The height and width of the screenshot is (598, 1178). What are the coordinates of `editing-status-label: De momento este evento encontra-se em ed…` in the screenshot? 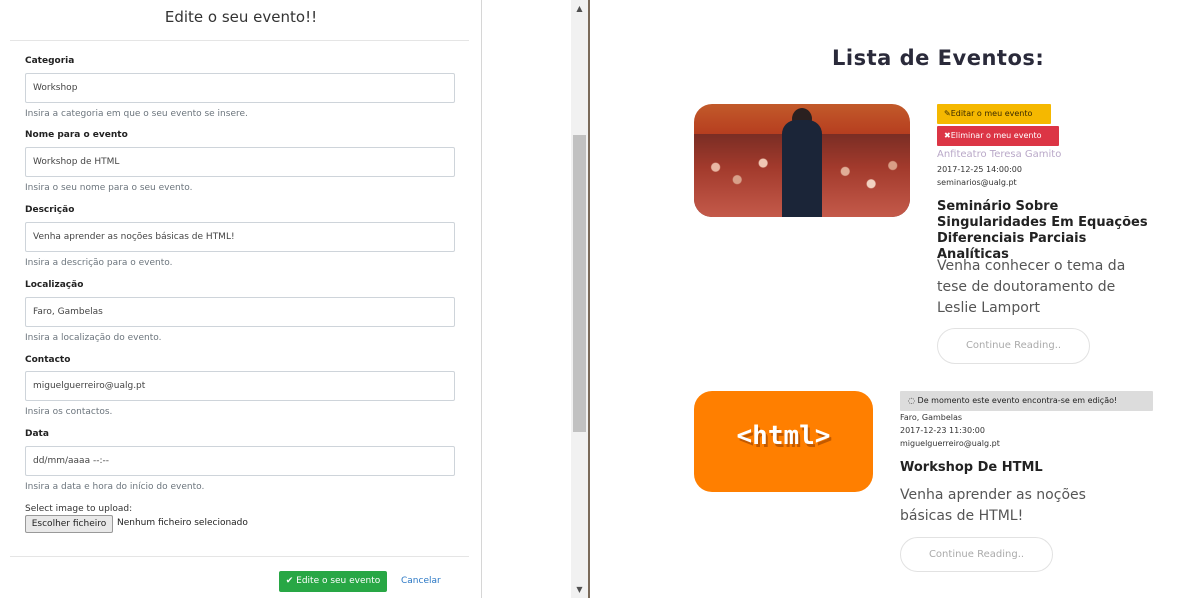 It's located at (1017, 400).